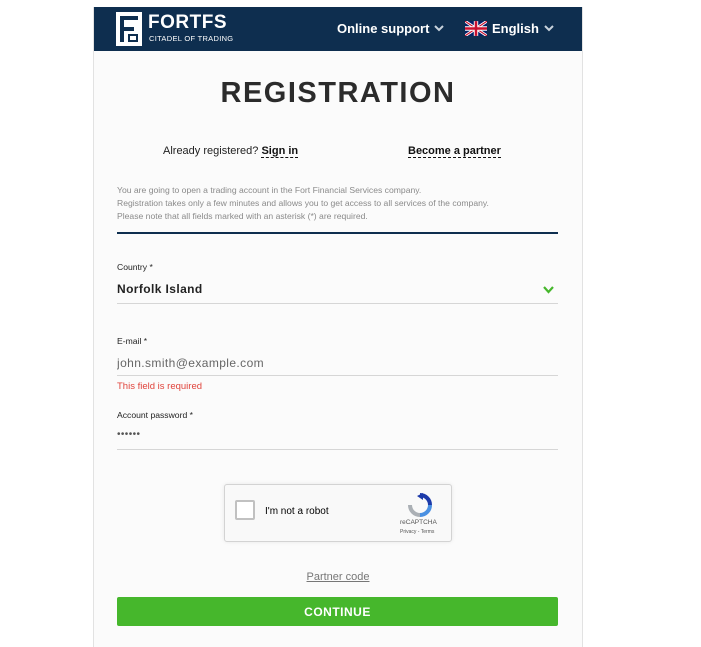  What do you see at coordinates (160, 386) in the screenshot?
I see `email-error: This field is required` at bounding box center [160, 386].